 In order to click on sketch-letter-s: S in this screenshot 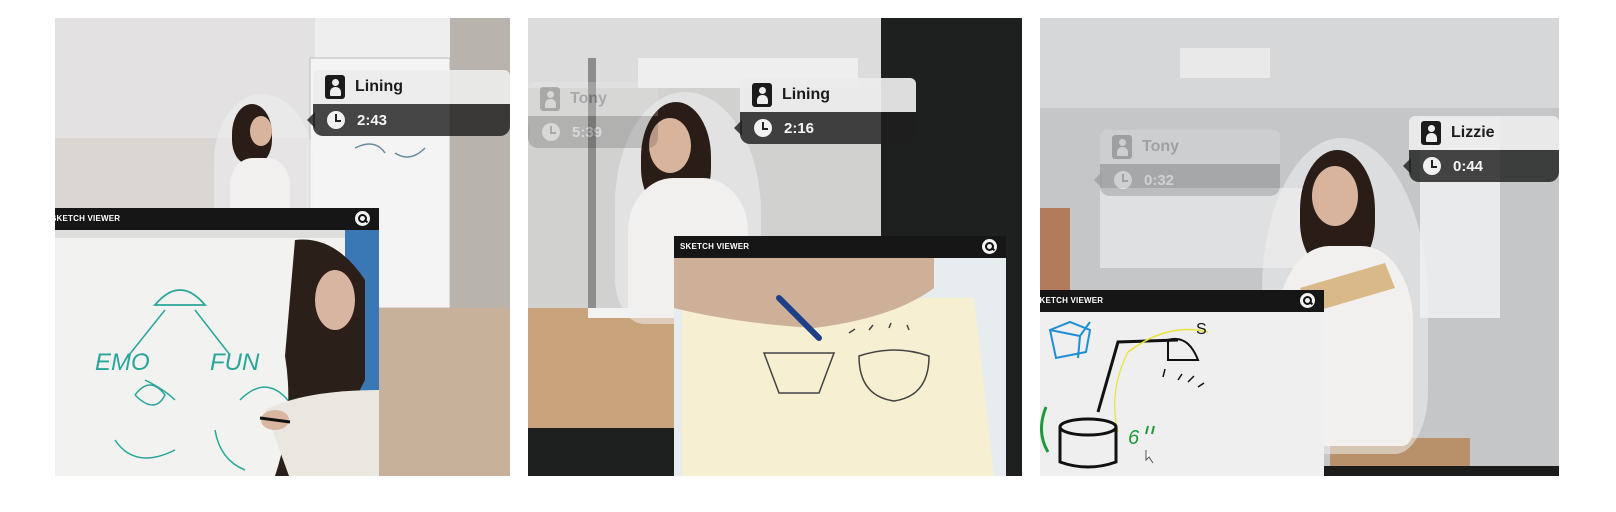, I will do `click(1201, 329)`.